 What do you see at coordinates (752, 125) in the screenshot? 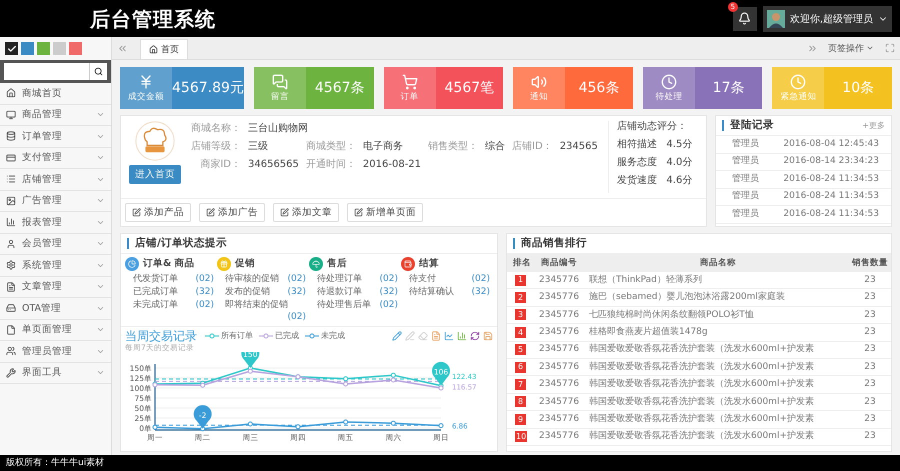
I see `panel-title: 登陆记录` at bounding box center [752, 125].